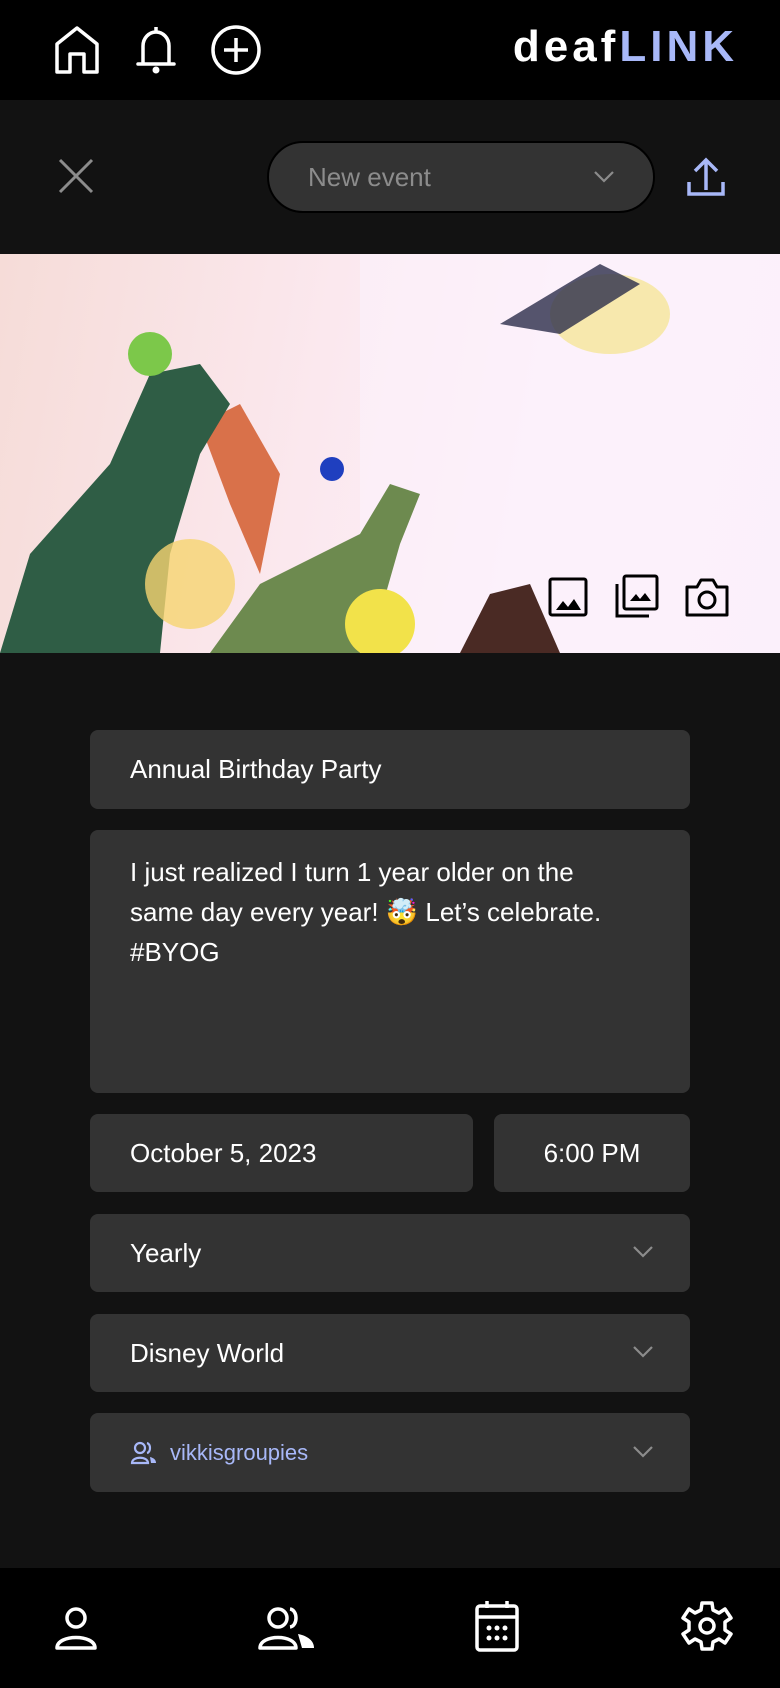 The width and height of the screenshot is (780, 1688). I want to click on event-title-input: Annual Birthday Party, so click(390, 769).